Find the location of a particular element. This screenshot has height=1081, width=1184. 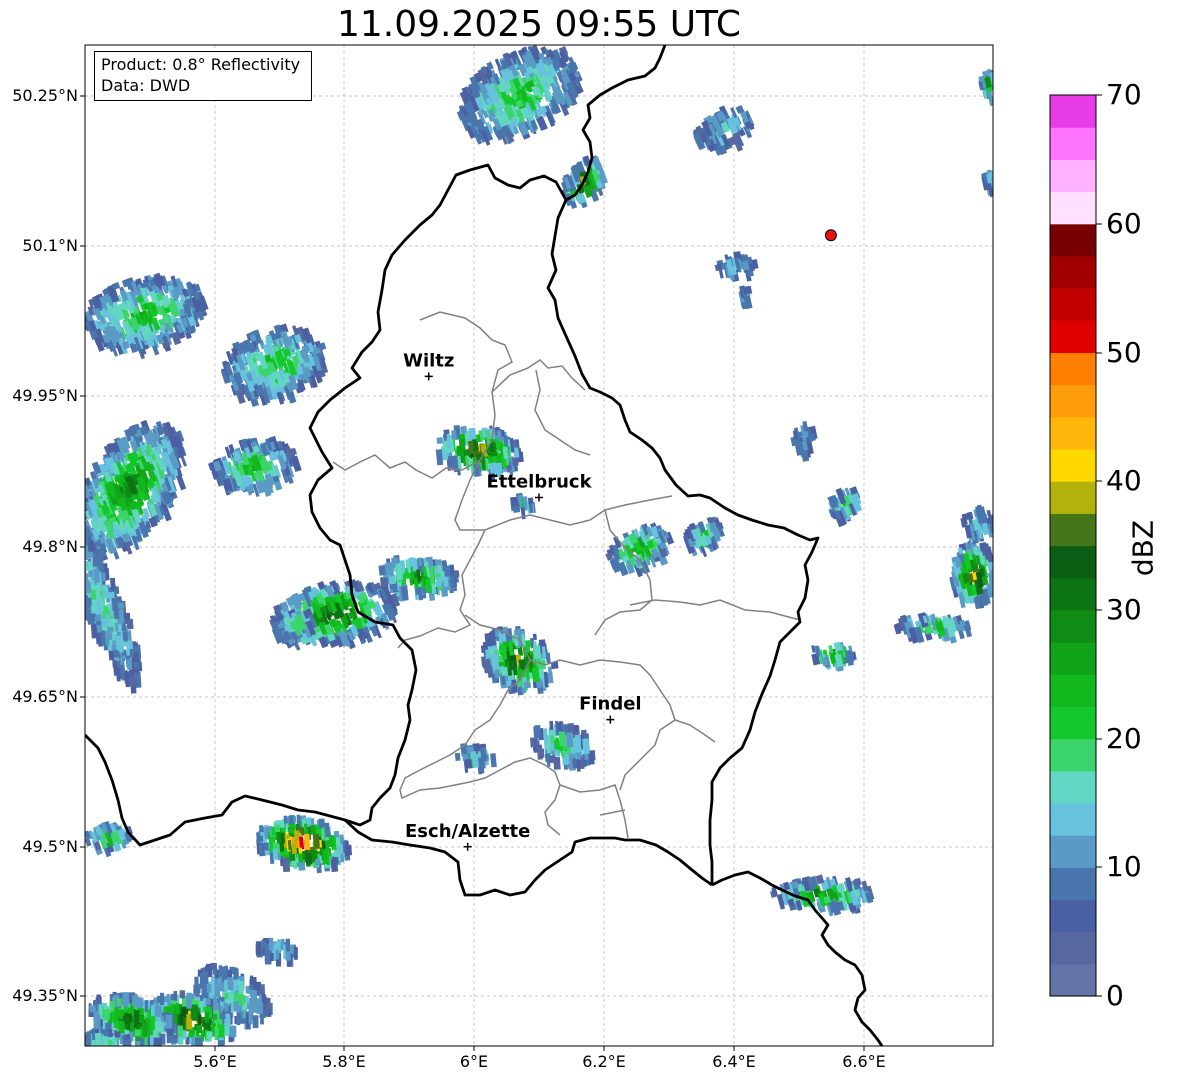

lon-tick: 6.4°E is located at coordinates (734, 1061).